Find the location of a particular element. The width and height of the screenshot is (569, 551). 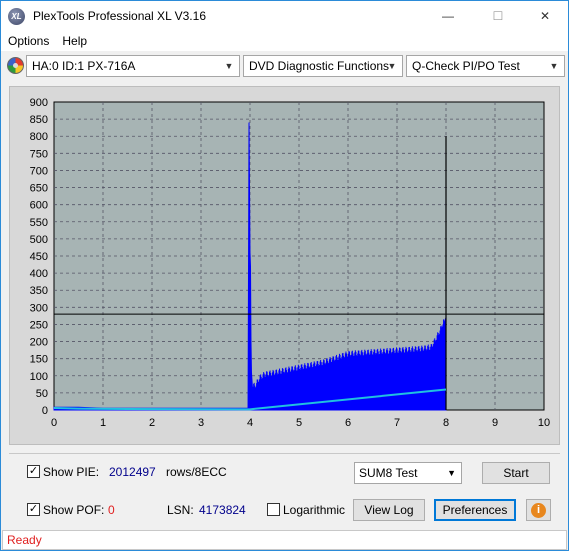

close-icon: ✕ is located at coordinates (545, 16).